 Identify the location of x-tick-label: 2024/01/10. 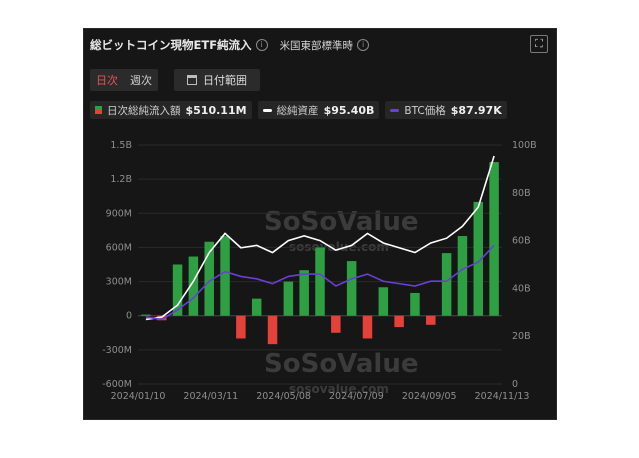
(138, 396).